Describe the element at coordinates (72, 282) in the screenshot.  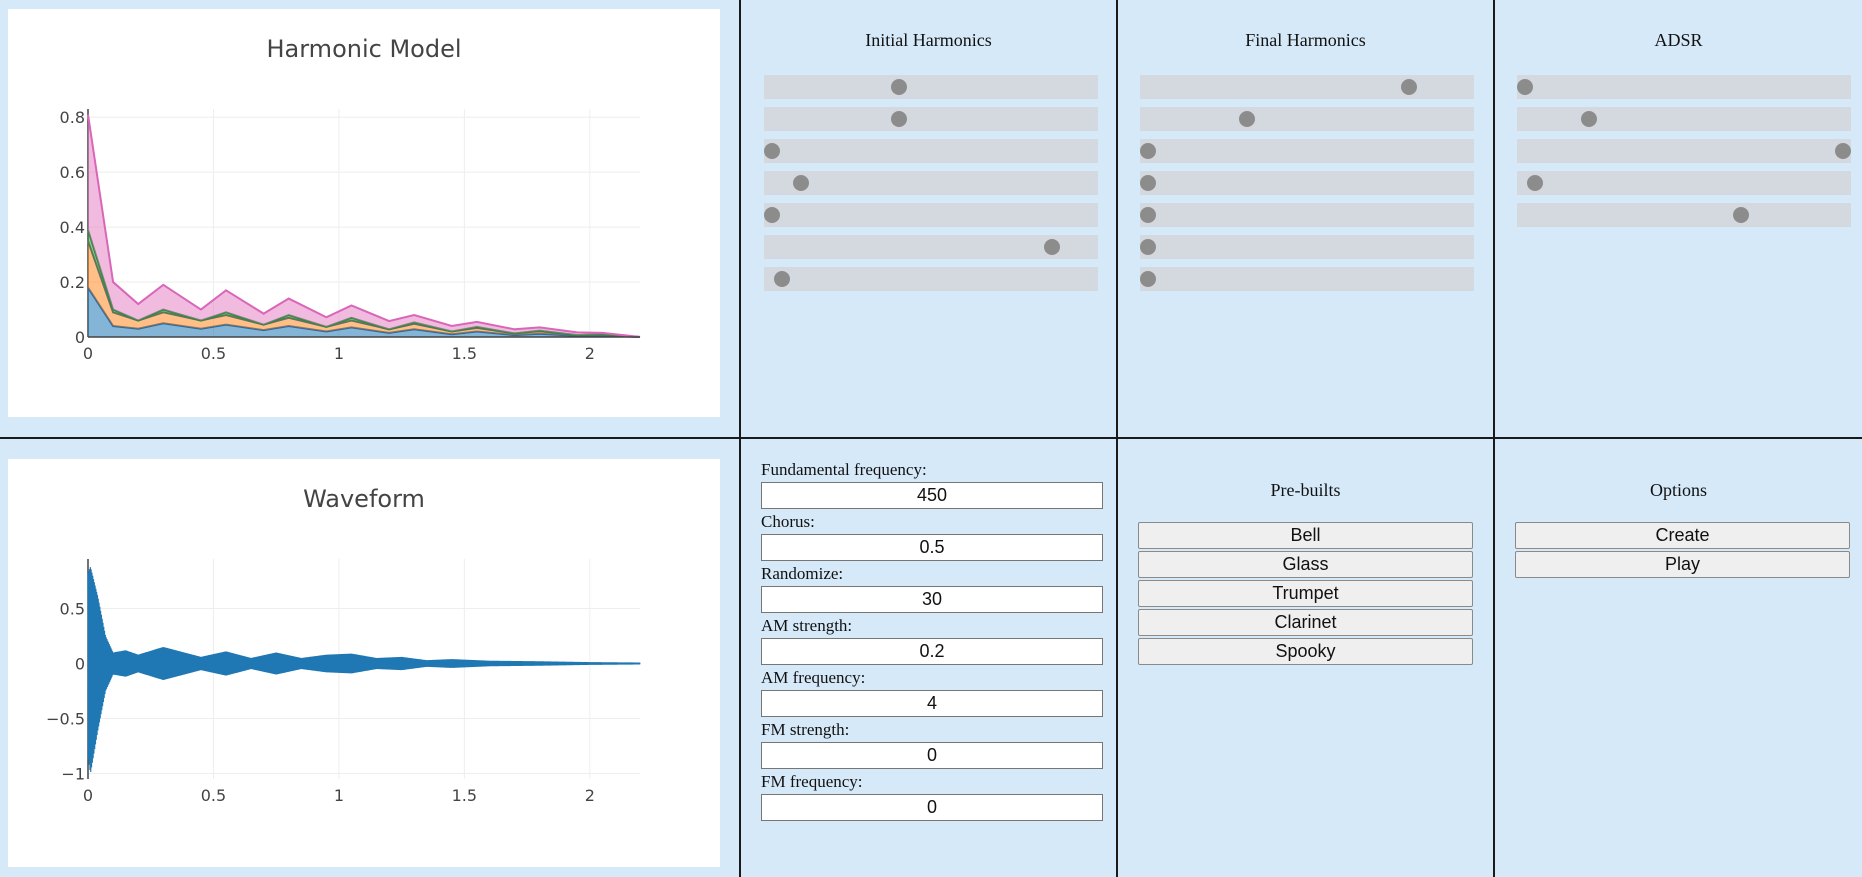
I see `y-tick-label: 0.2` at that location.